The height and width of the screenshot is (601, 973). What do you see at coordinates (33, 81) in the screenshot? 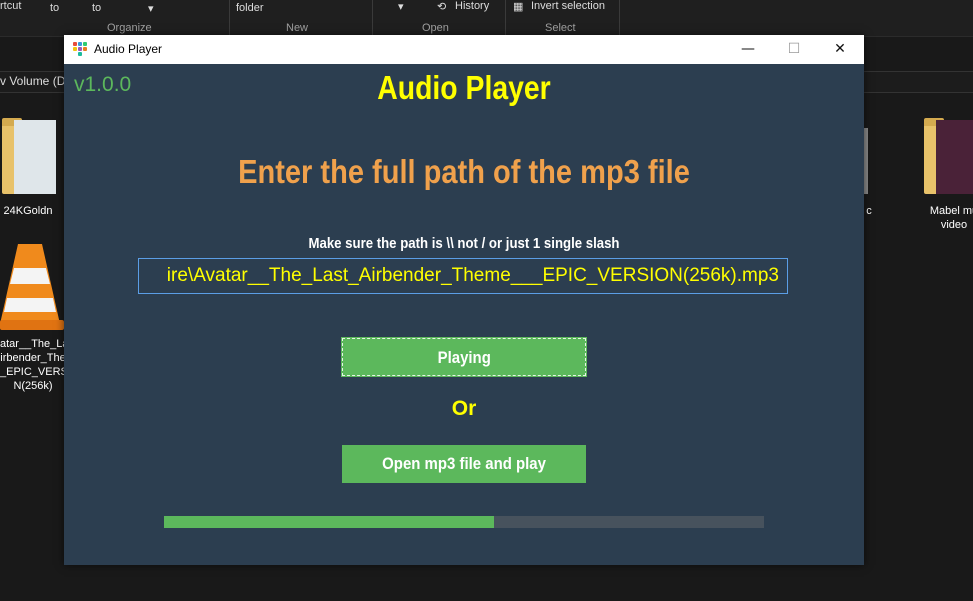
I see `address-text: v Volume (D` at bounding box center [33, 81].